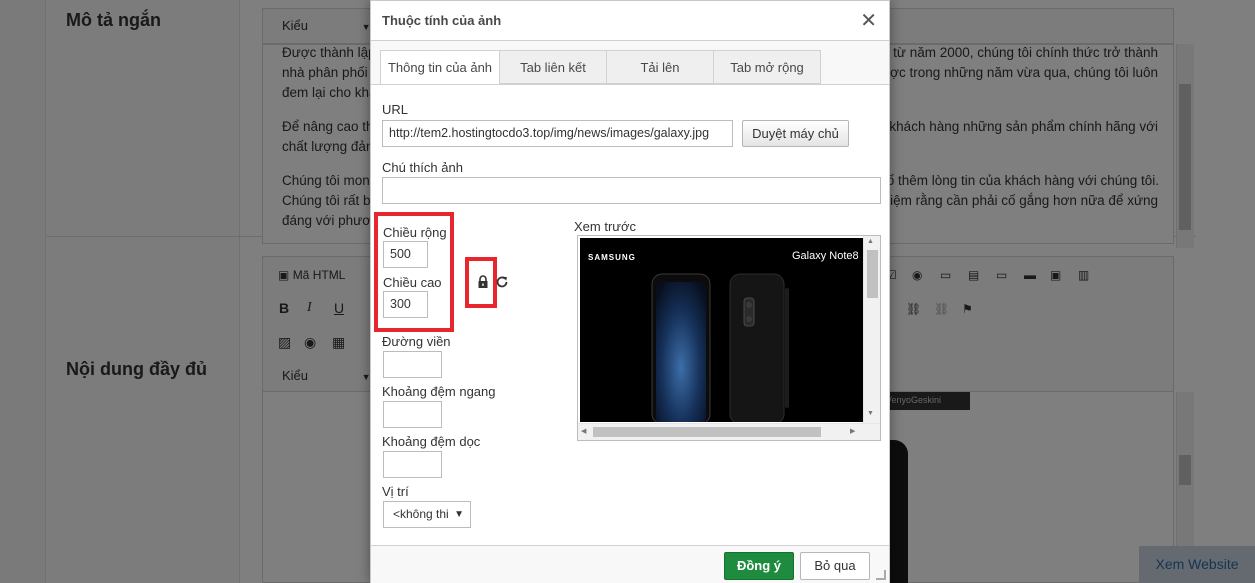 Image resolution: width=1255 pixels, height=583 pixels. Describe the element at coordinates (583, 431) in the screenshot. I see `scroll-left-arrow-icon: ◀` at that location.